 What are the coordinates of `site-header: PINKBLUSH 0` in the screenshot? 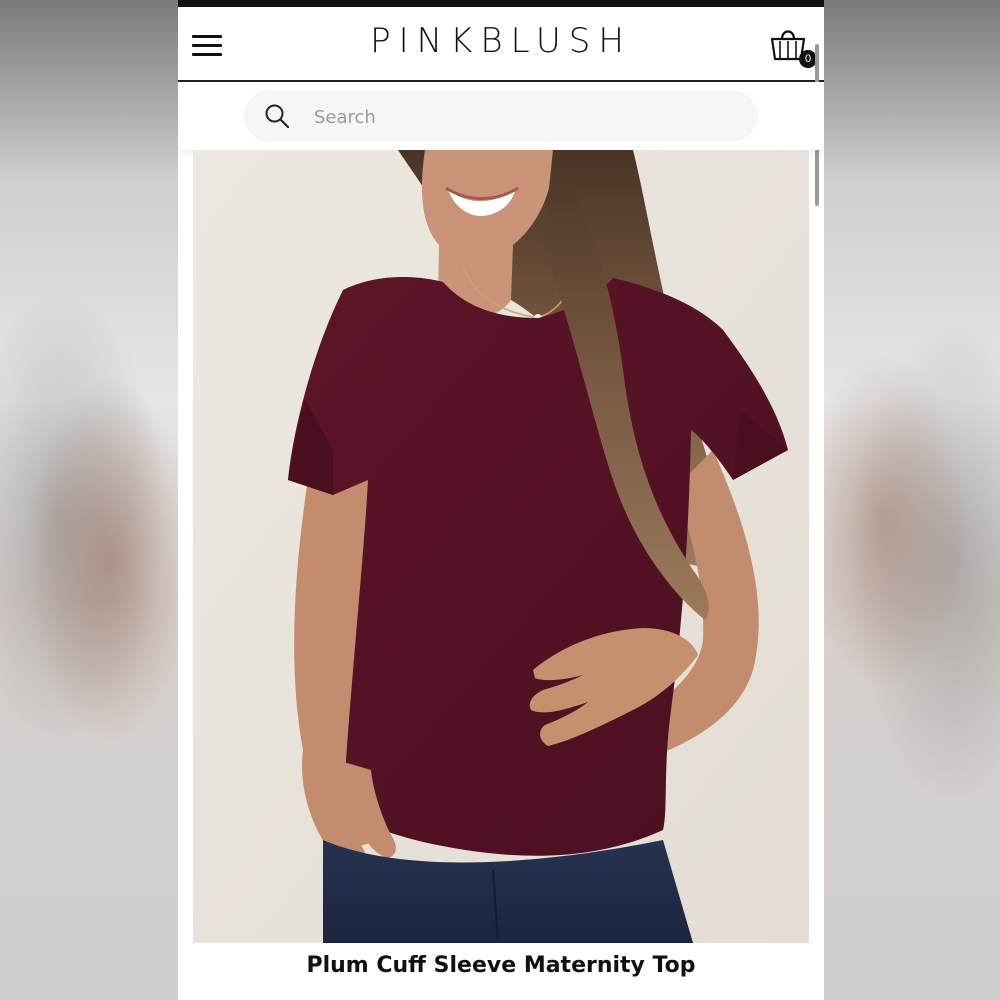 It's located at (501, 44).